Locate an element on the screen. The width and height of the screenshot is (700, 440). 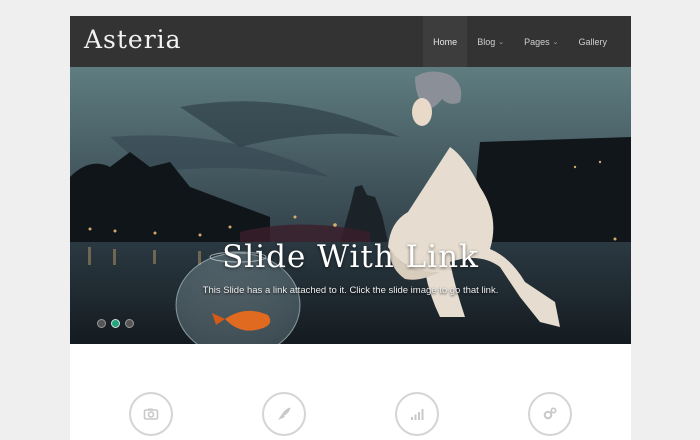
signal-bars-icon is located at coordinates (417, 414).